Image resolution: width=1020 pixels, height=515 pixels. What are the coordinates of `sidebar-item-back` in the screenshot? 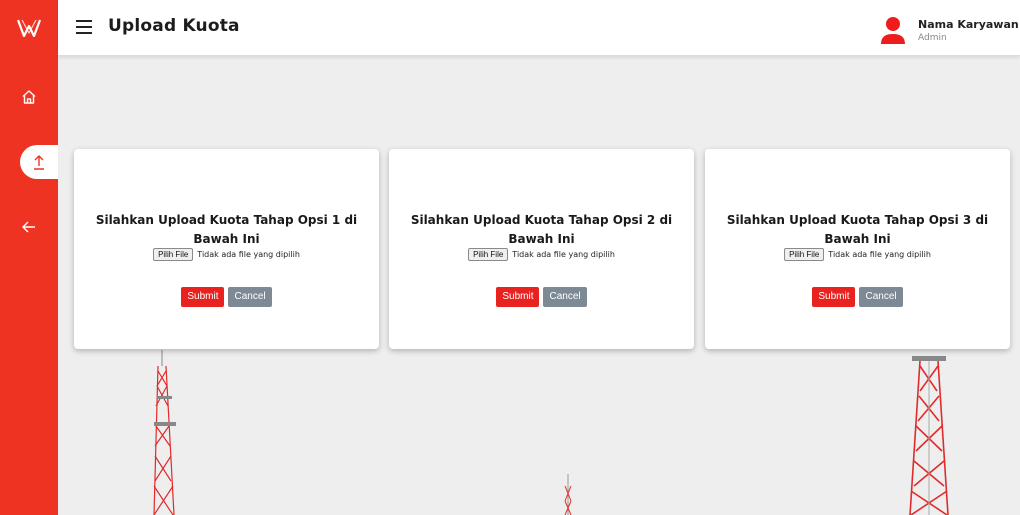 It's located at (29, 227).